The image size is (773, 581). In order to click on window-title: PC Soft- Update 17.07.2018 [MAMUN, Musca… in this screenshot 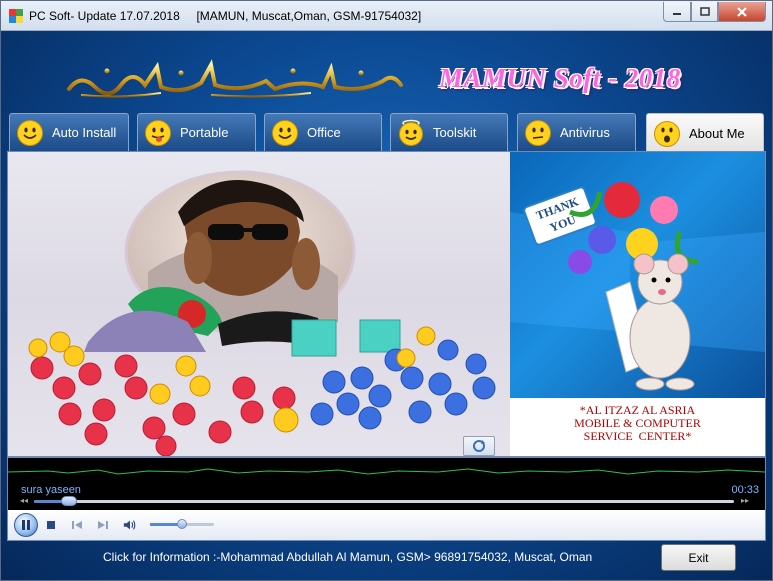, I will do `click(225, 16)`.